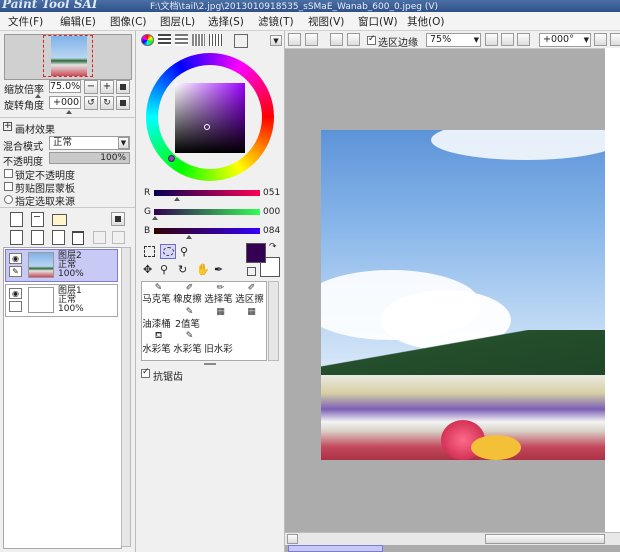 The width and height of the screenshot is (620, 552). I want to click on new-layer-icon, so click(16, 219).